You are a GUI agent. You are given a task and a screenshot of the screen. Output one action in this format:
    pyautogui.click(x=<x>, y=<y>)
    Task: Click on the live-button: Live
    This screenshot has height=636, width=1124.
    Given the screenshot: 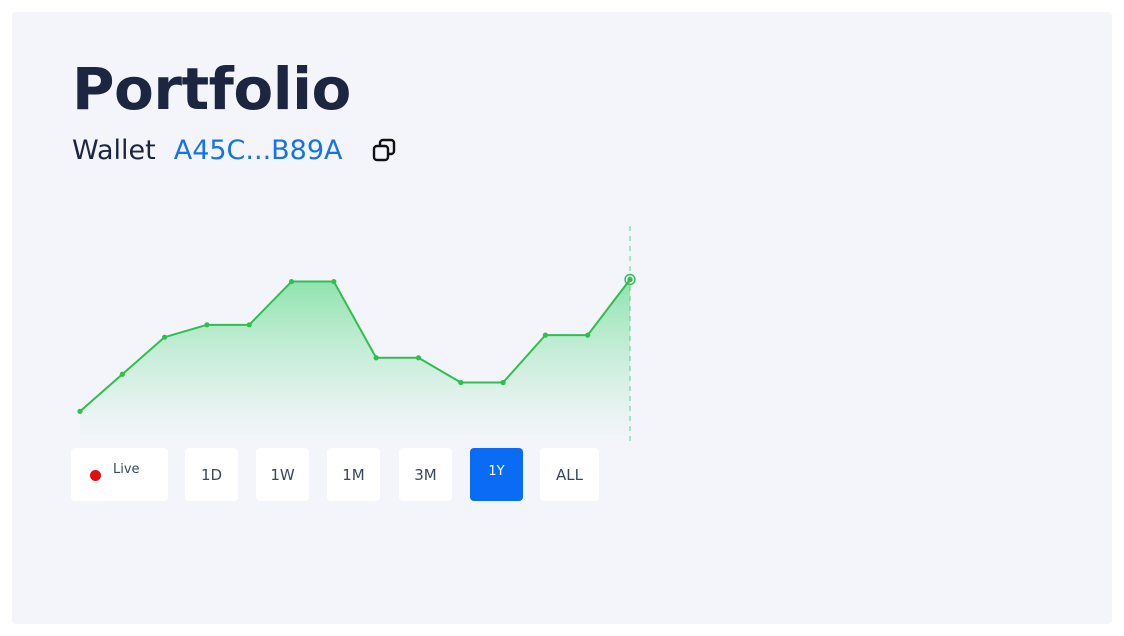 What is the action you would take?
    pyautogui.click(x=119, y=474)
    